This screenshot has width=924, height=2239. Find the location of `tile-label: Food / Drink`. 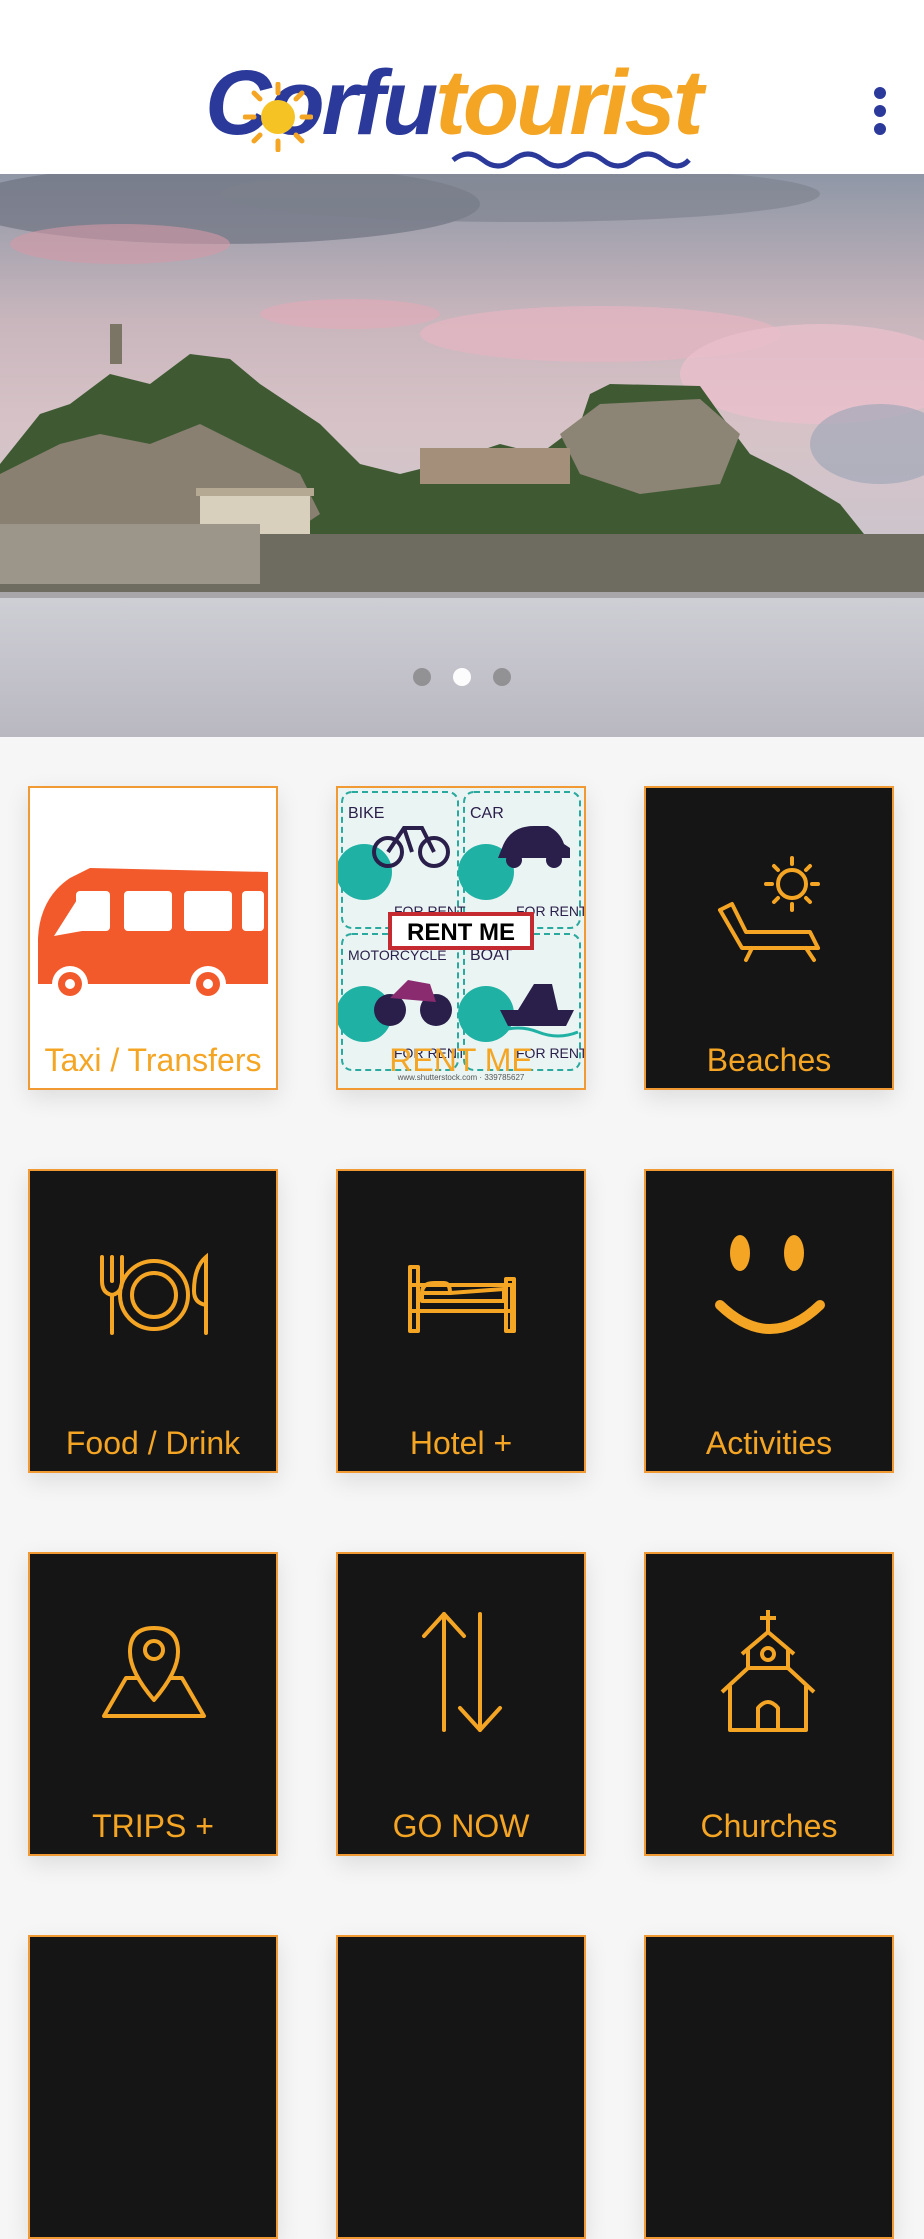

tile-label: Food / Drink is located at coordinates (153, 1443).